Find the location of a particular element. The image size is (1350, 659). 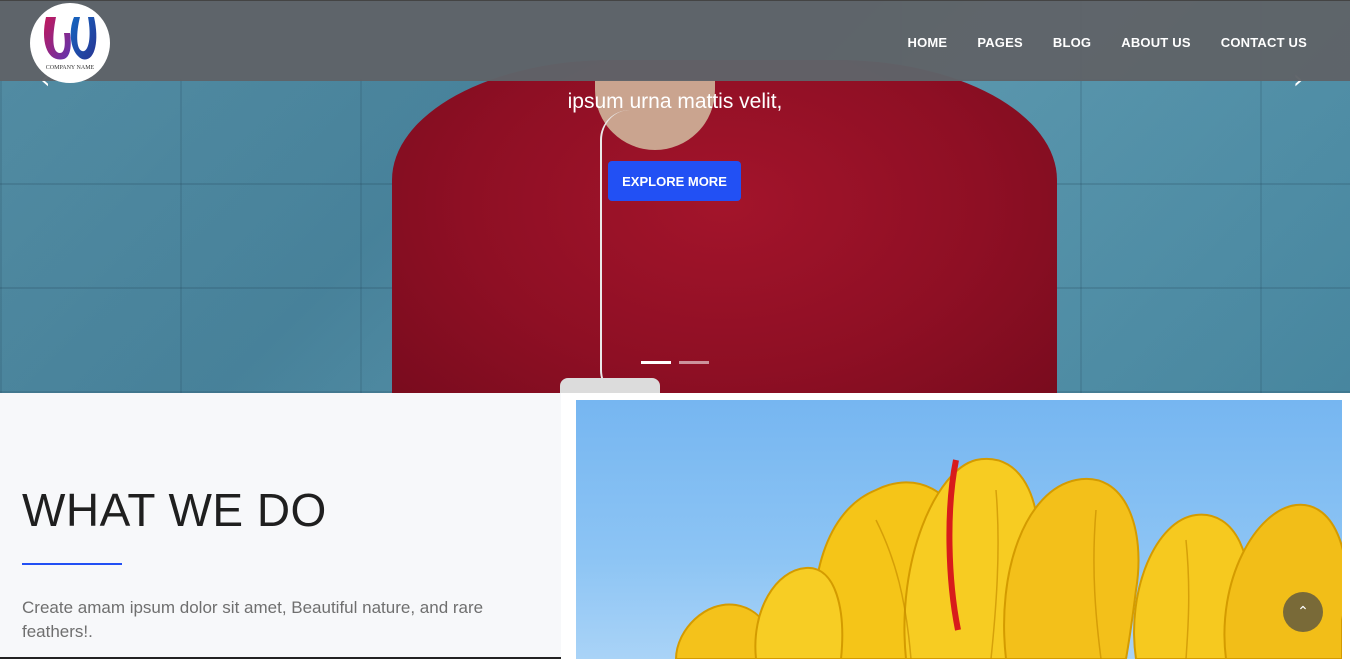

section-title: WHAT WE DO is located at coordinates (174, 510).